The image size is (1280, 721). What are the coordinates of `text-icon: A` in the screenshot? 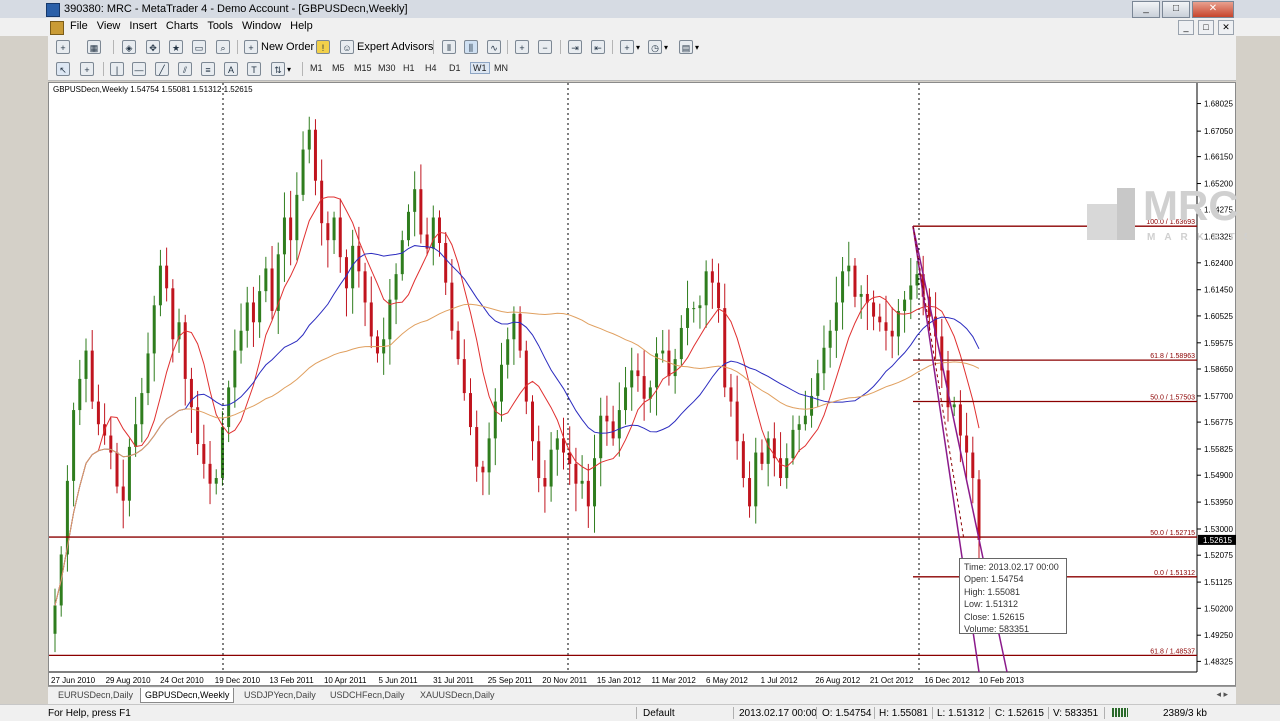 It's located at (231, 69).